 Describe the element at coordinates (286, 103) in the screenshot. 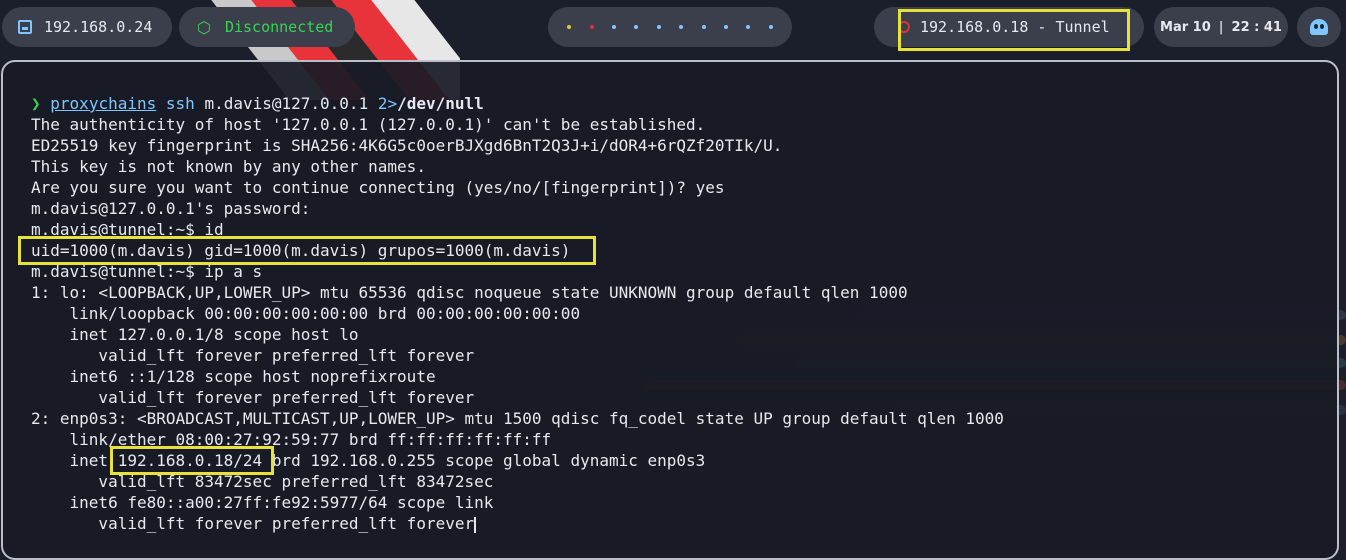

I see `command-target: m.davis@127.0.0.1` at that location.